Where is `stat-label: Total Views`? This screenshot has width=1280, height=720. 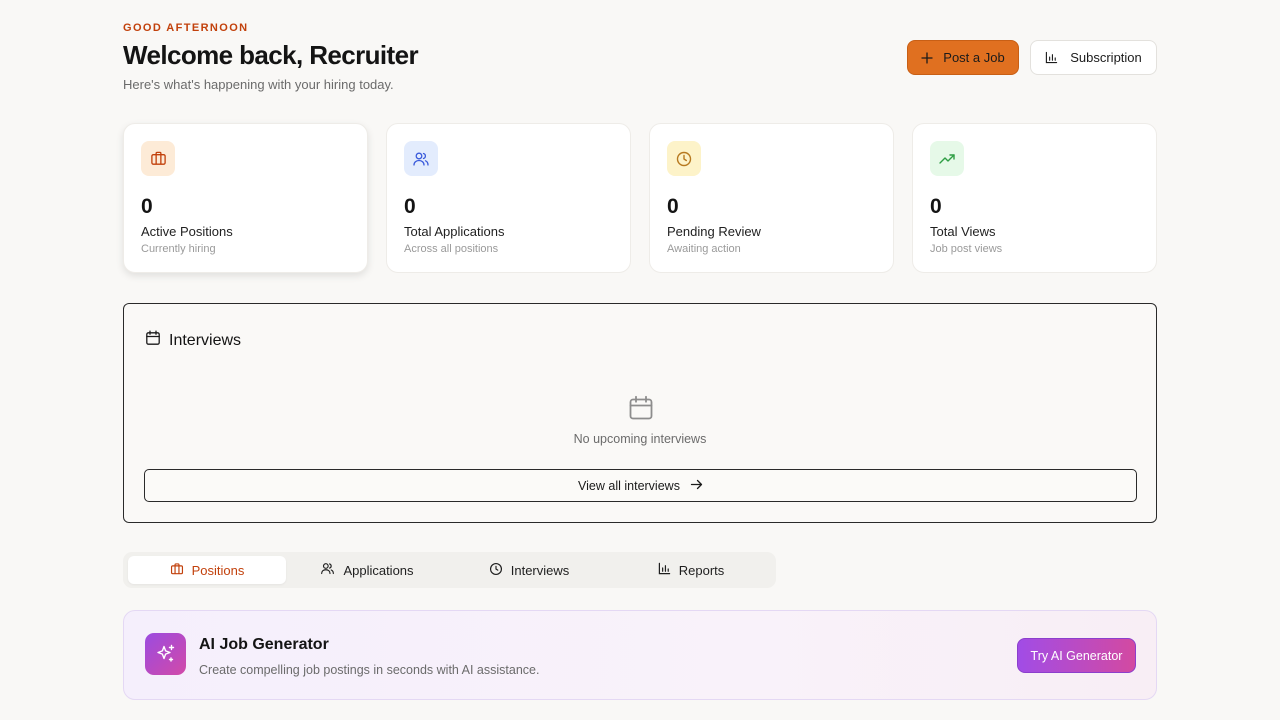 stat-label: Total Views is located at coordinates (963, 231).